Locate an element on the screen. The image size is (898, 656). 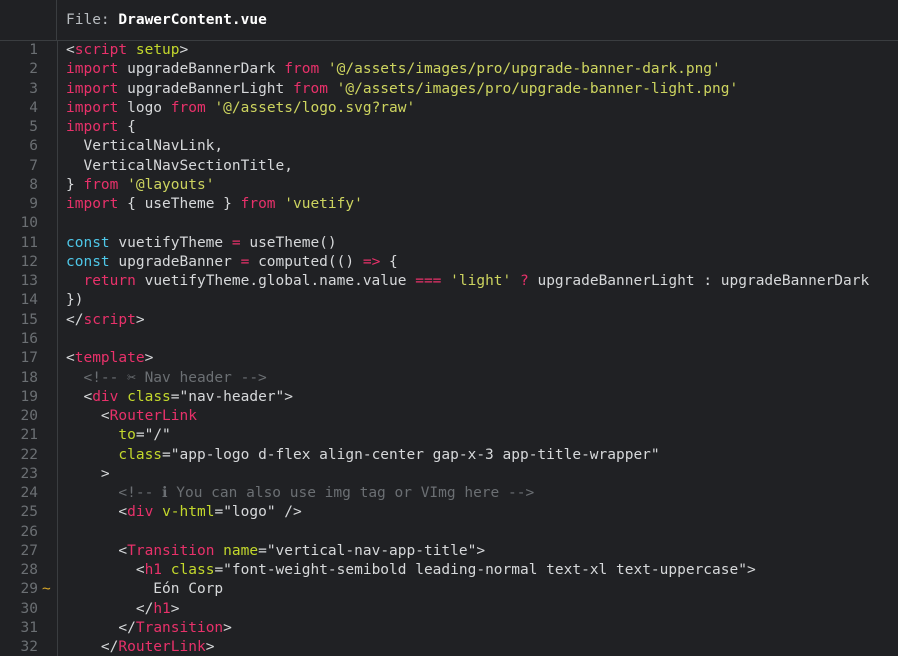
code-line: 29 ~ Eón Corp is located at coordinates (449, 589).